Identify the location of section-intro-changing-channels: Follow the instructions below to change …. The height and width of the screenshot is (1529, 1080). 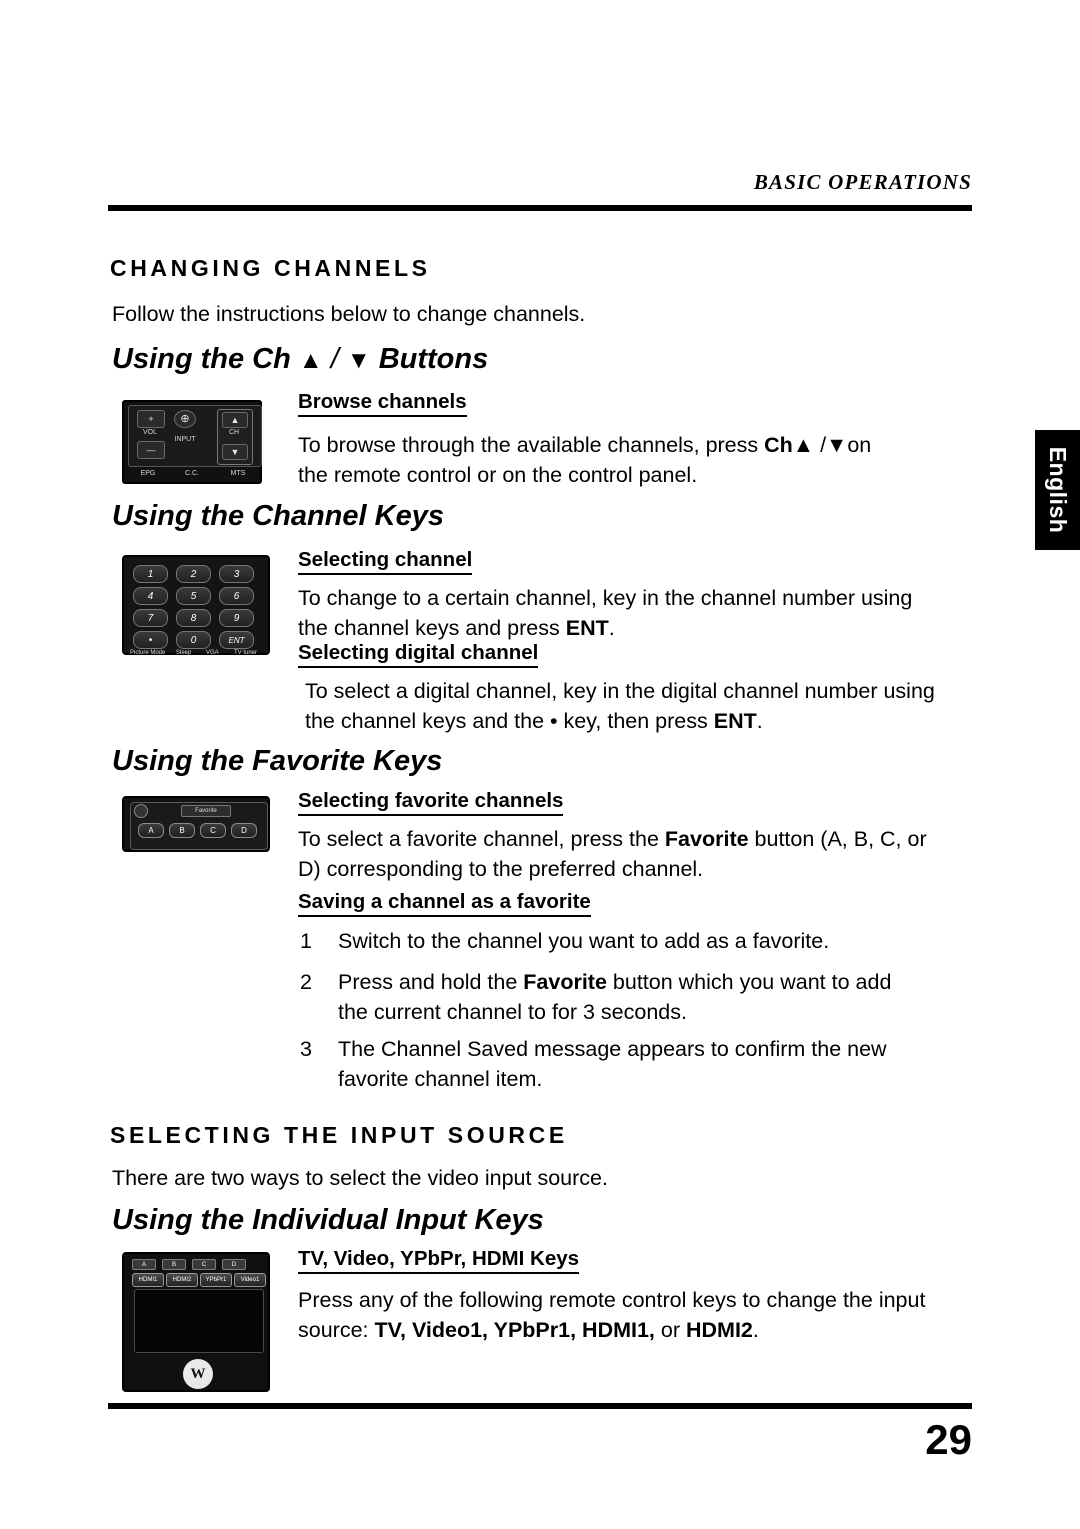
(349, 314).